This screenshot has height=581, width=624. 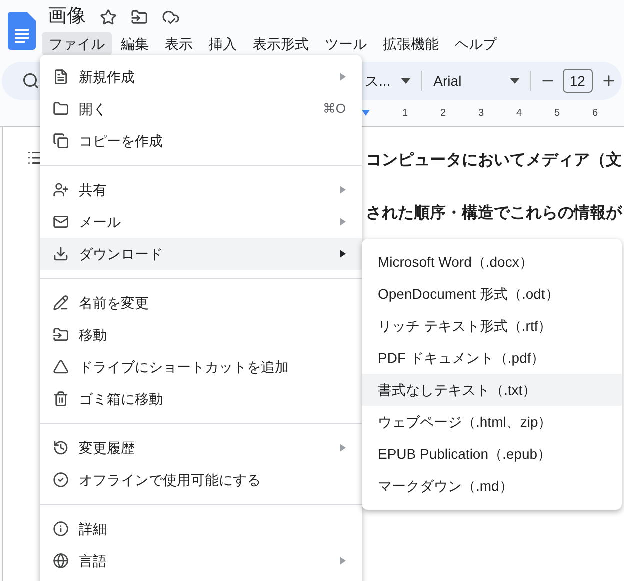 I want to click on menu-item-label: 移動, so click(x=93, y=335).